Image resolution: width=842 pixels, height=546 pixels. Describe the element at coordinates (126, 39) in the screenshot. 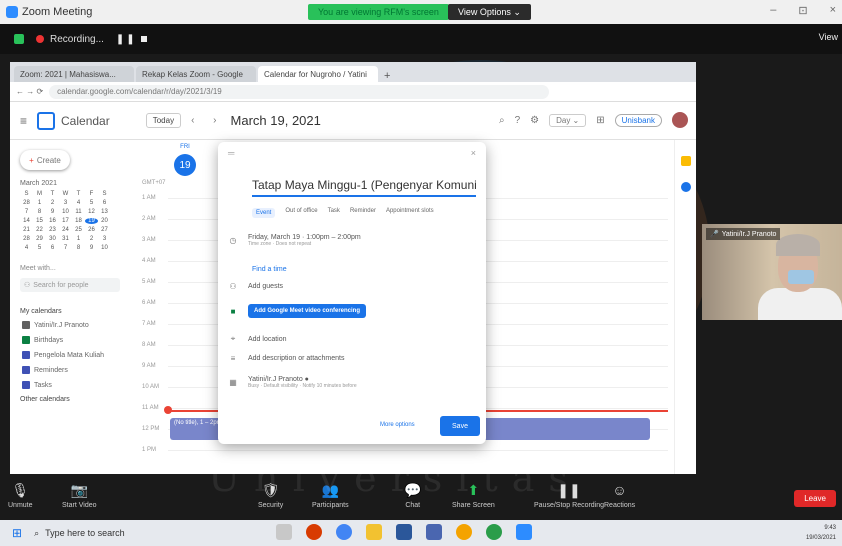

I see `pause-recording-icon: ❚❚` at that location.